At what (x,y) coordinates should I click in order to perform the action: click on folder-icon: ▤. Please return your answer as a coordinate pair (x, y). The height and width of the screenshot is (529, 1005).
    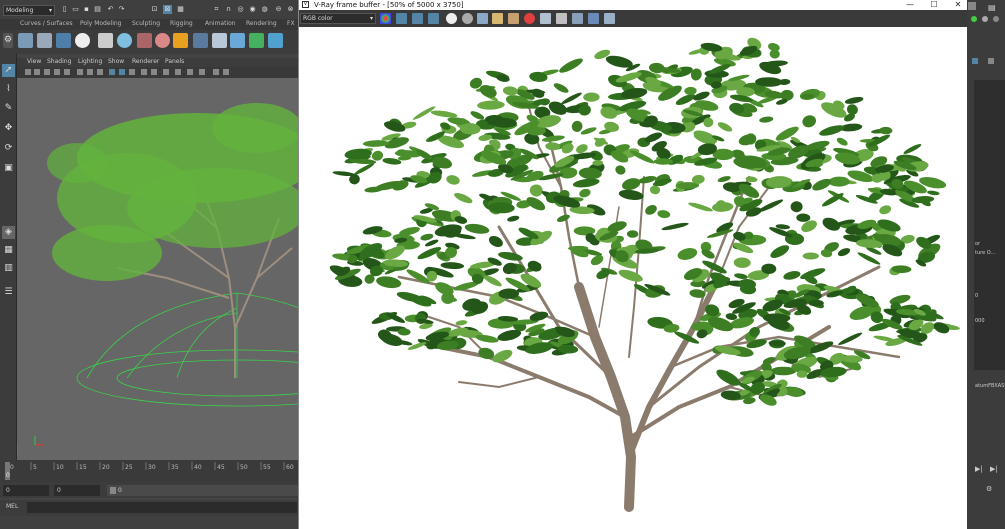
    Looking at the image, I should click on (97, 9).